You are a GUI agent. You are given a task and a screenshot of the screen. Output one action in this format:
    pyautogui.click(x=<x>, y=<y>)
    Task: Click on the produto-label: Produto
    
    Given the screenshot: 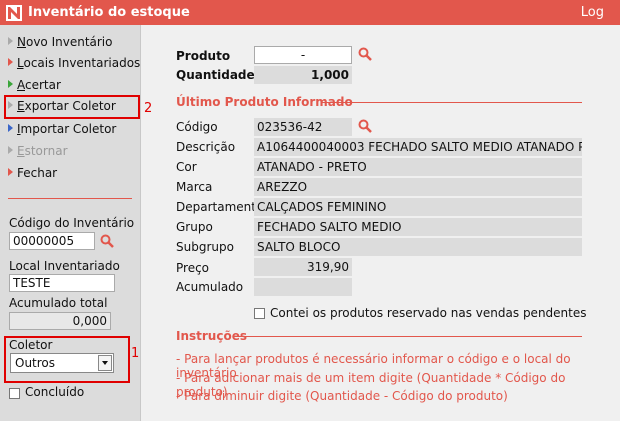 What is the action you would take?
    pyautogui.click(x=203, y=56)
    